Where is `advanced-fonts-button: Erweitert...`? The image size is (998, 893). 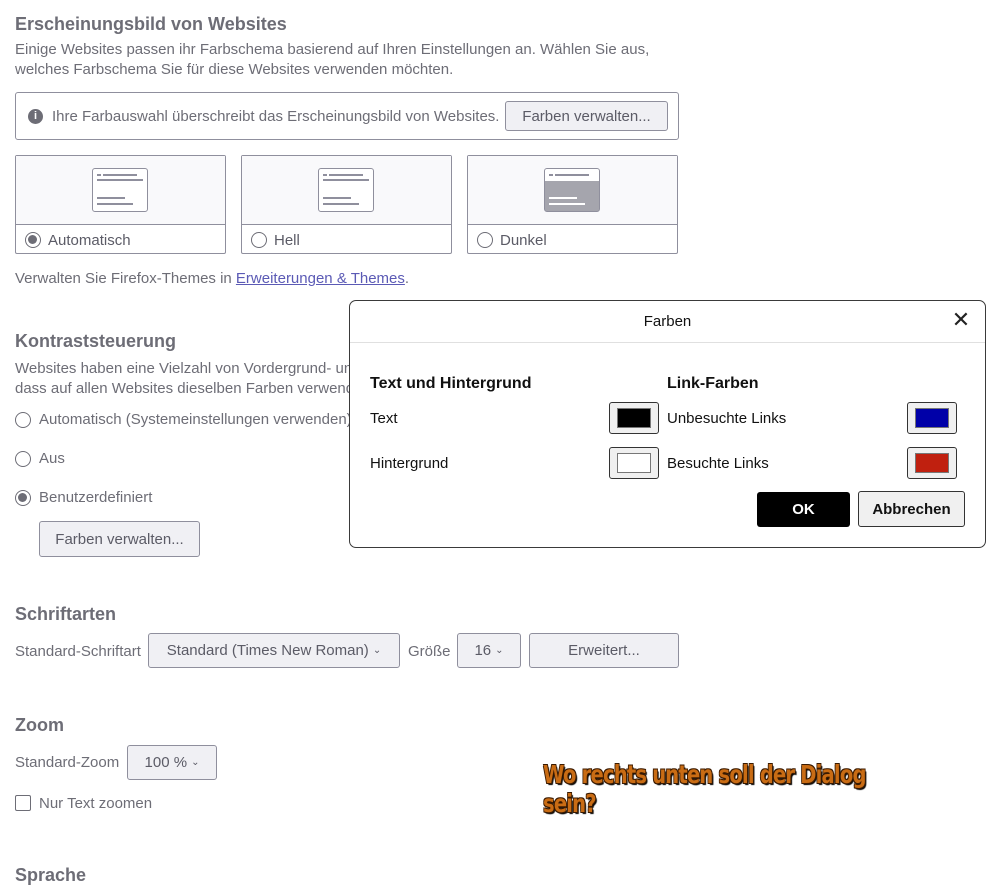 advanced-fonts-button: Erweitert... is located at coordinates (604, 650).